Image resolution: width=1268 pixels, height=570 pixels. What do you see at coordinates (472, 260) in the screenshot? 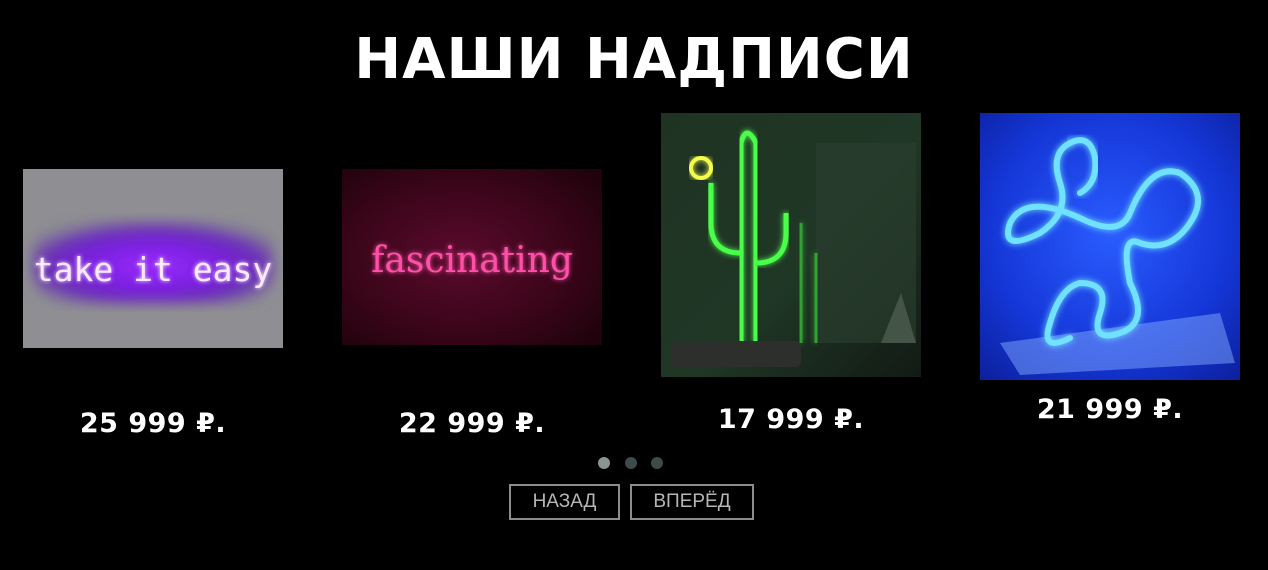
I see `product-sign-text: fascinating` at bounding box center [472, 260].